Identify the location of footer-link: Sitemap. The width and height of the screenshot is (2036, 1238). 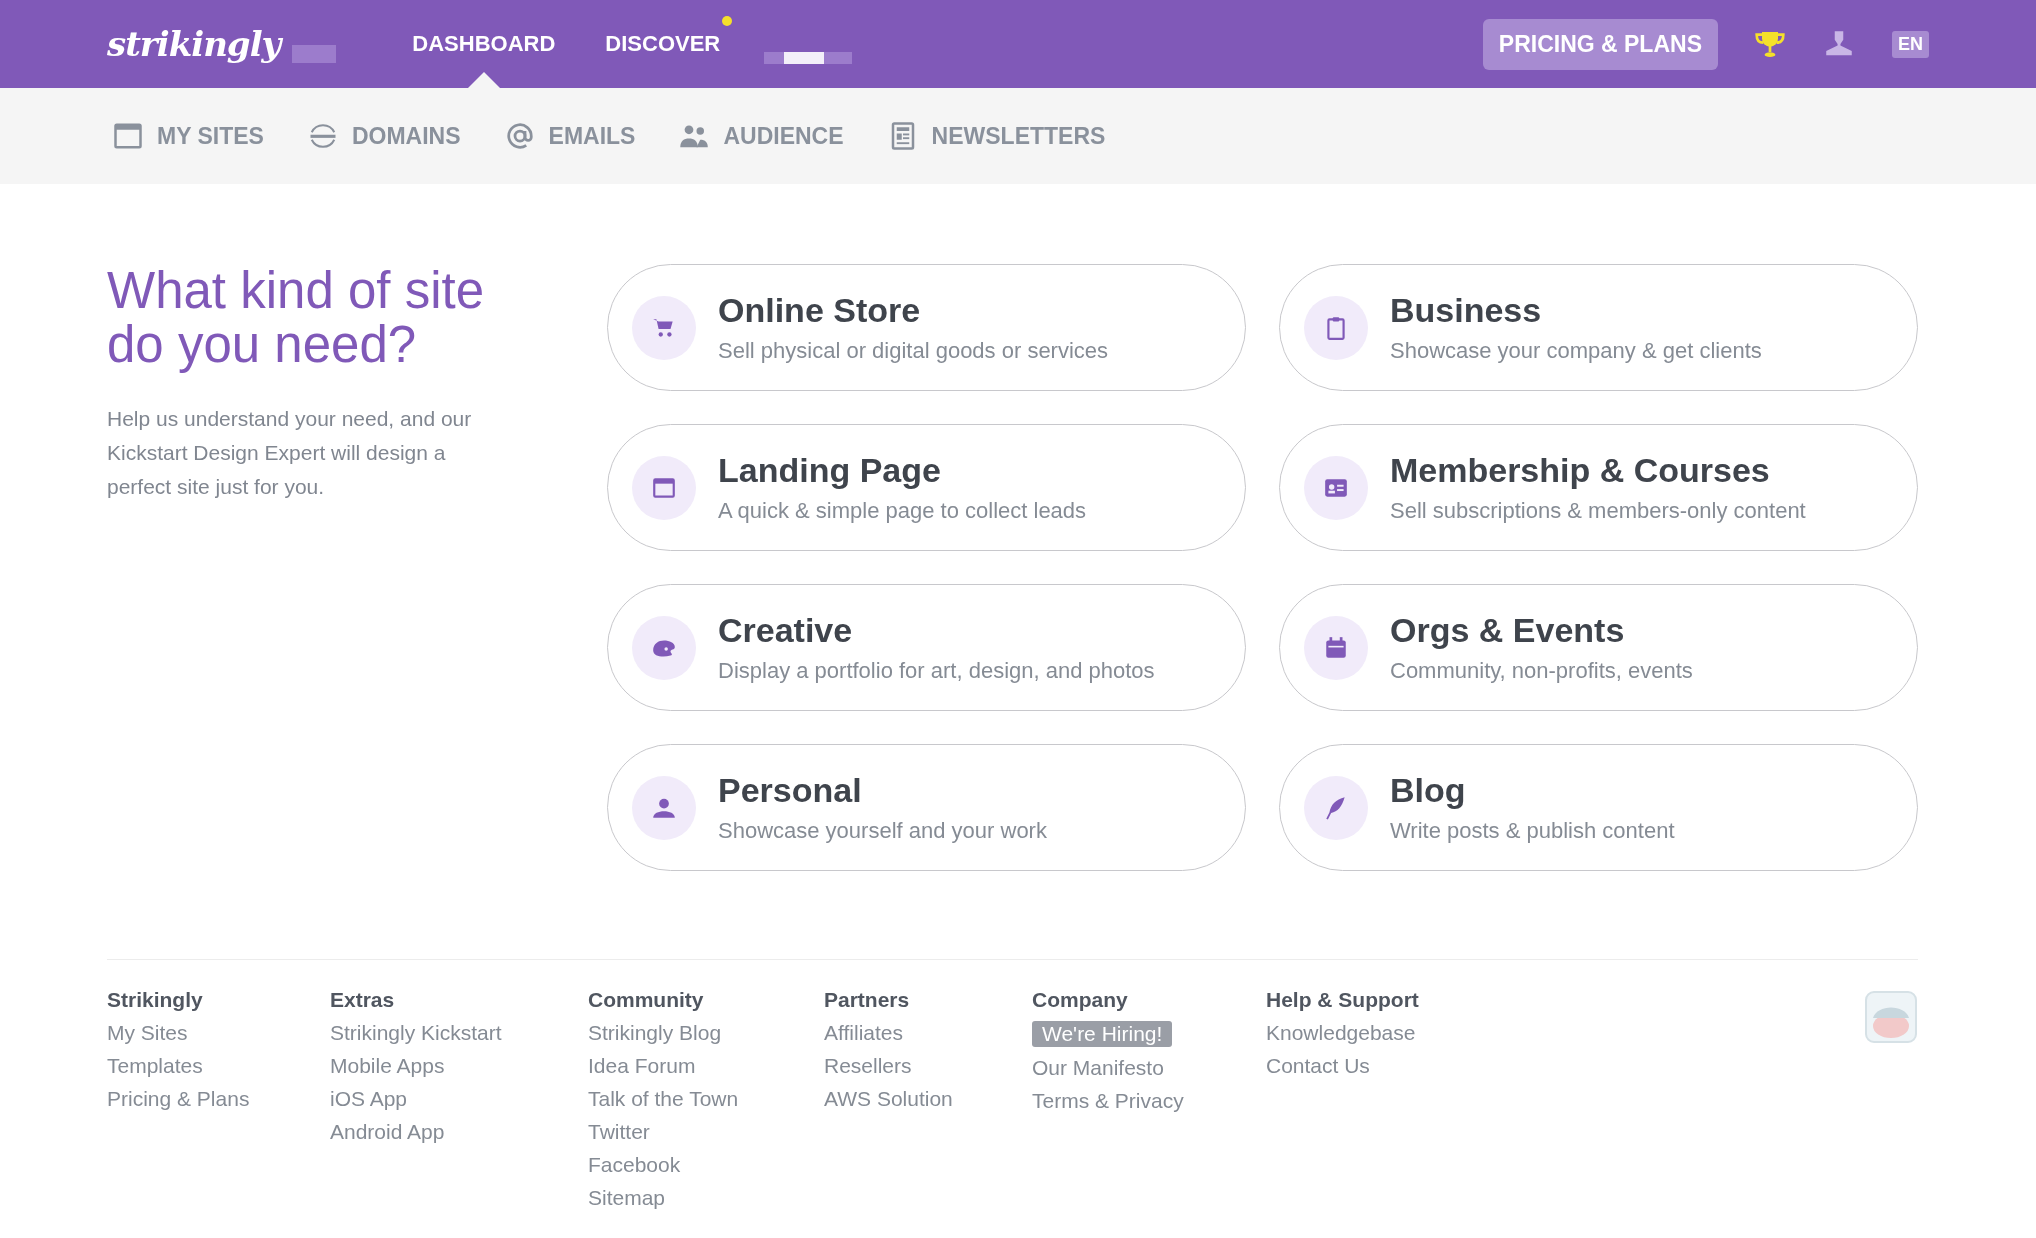
(627, 1198).